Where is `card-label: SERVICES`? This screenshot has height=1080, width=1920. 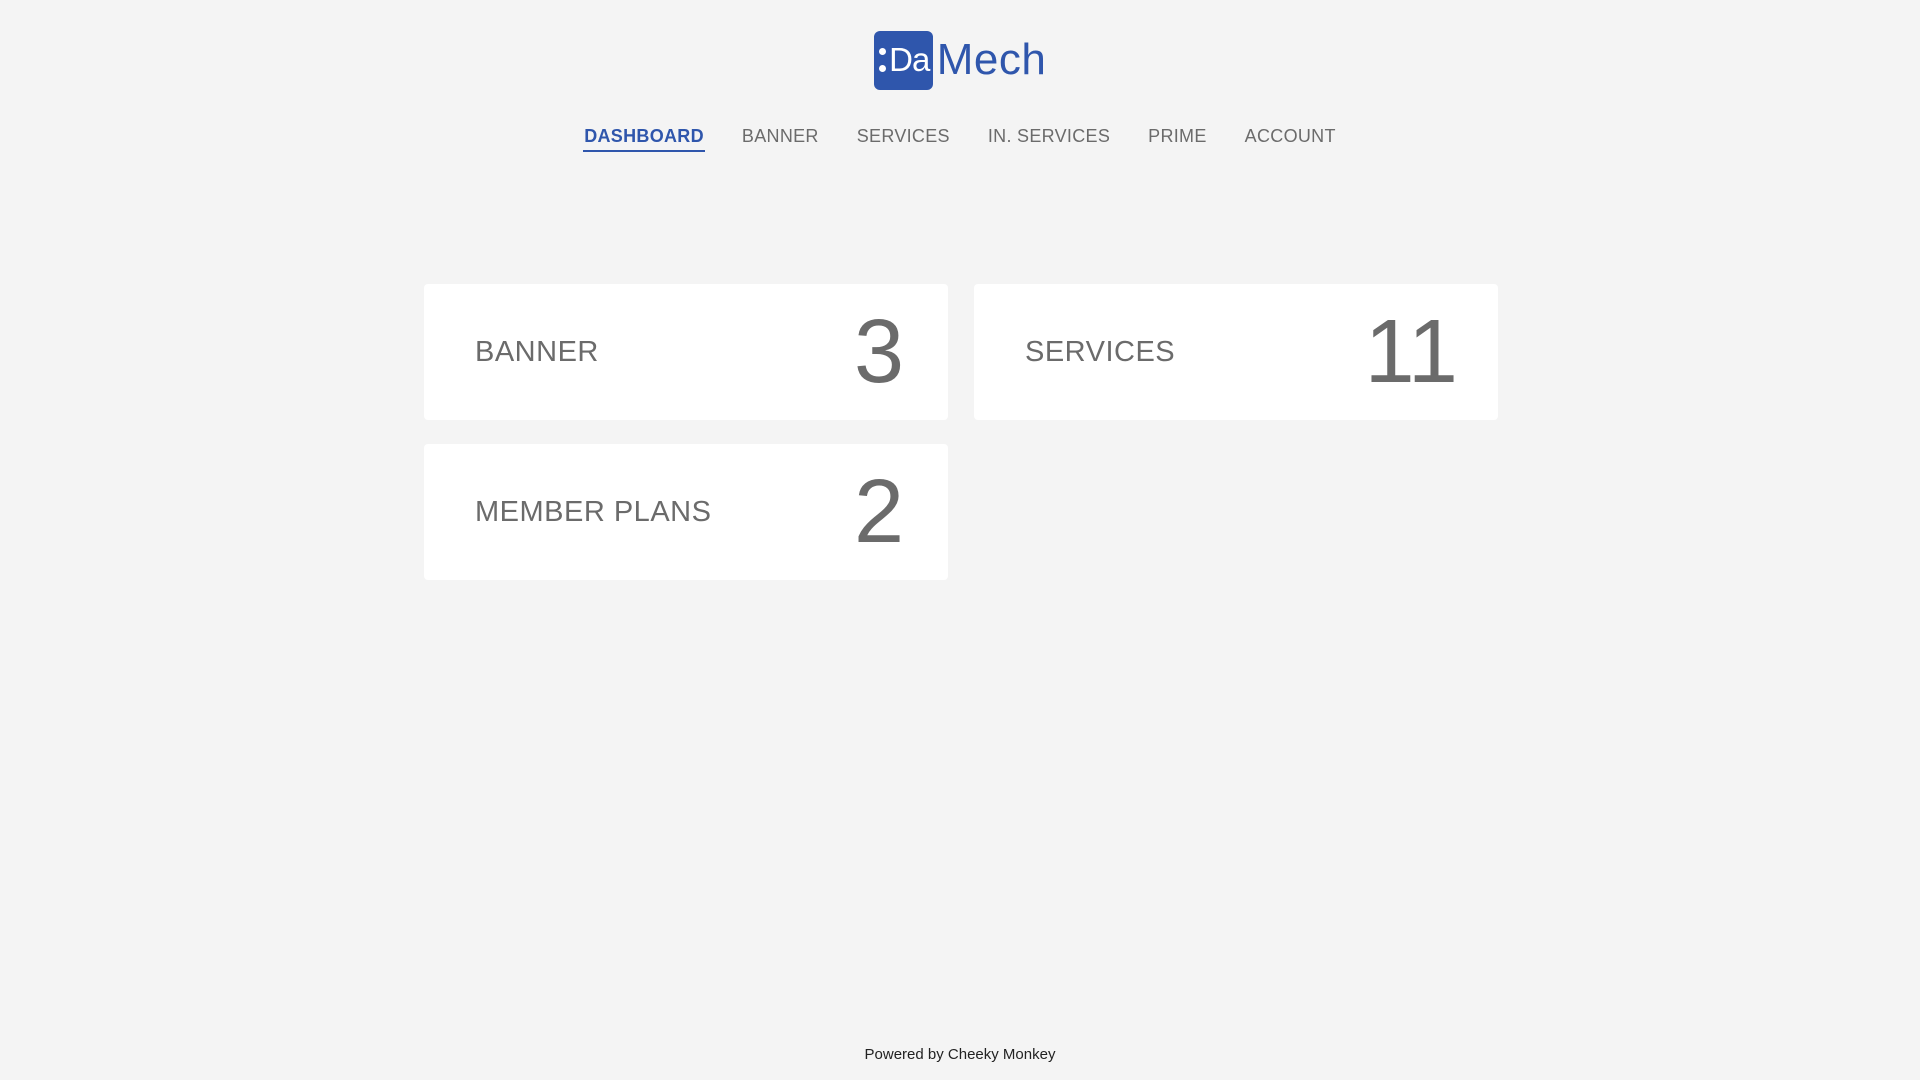
card-label: SERVICES is located at coordinates (1100, 351).